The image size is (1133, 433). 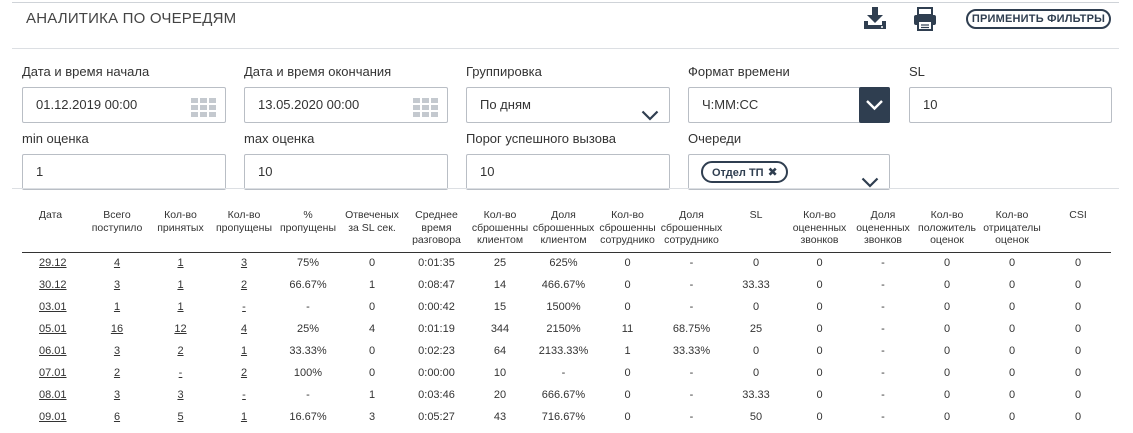 What do you see at coordinates (117, 417) in the screenshot?
I see `table-cell: 6` at bounding box center [117, 417].